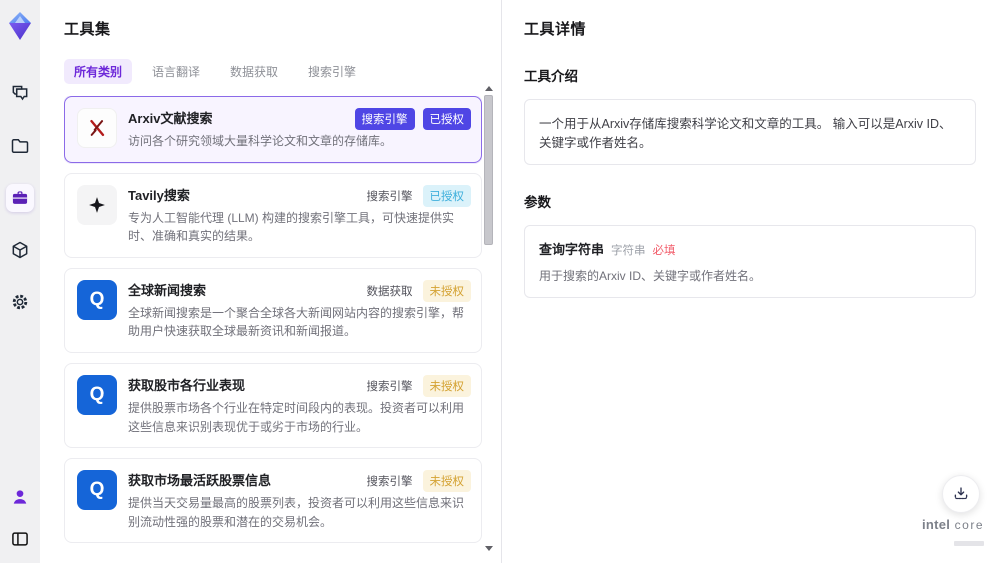 The image size is (1000, 563). What do you see at coordinates (176, 71) in the screenshot?
I see `tab-语言翻译: 语言翻译` at bounding box center [176, 71].